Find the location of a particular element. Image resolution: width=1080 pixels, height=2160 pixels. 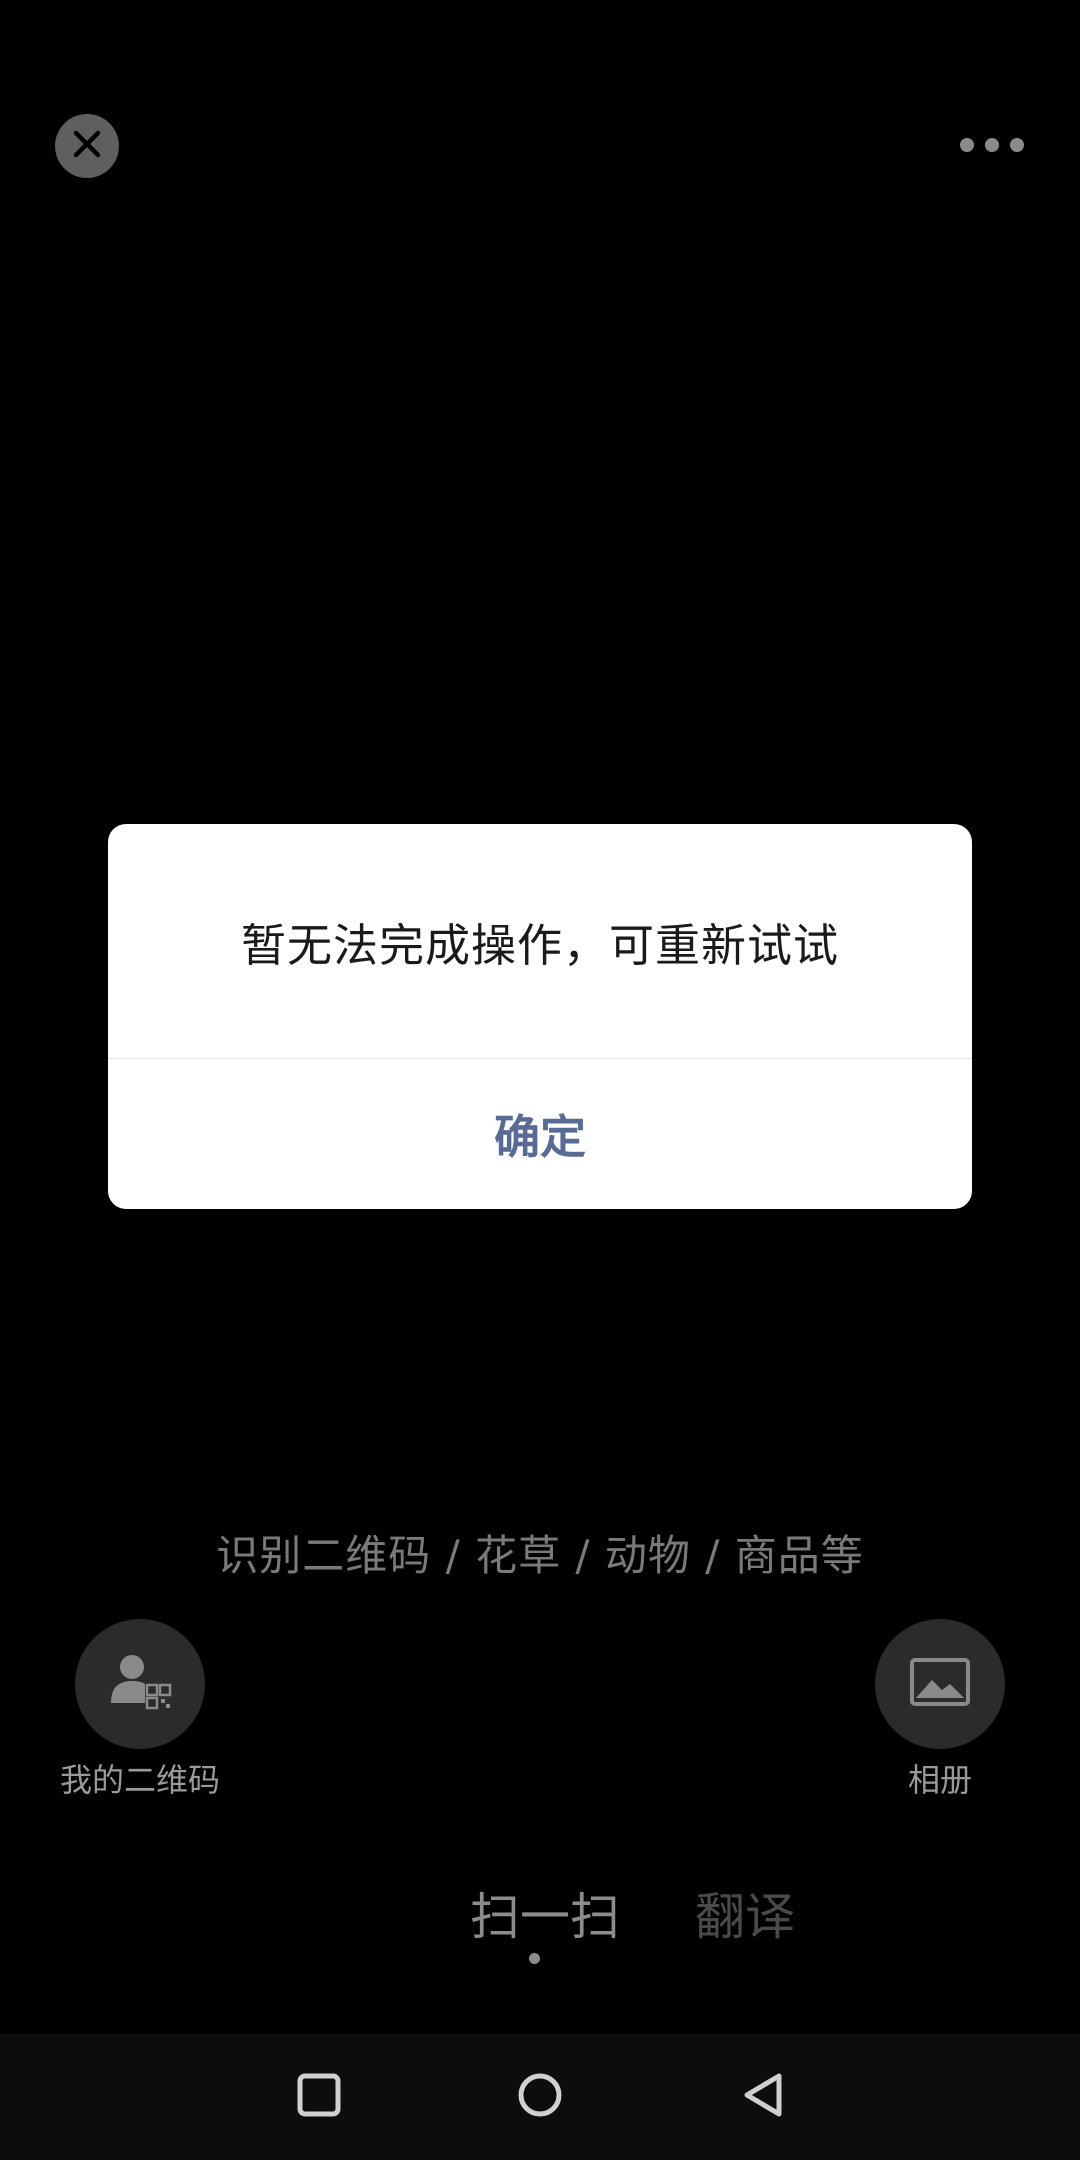

square-icon is located at coordinates (319, 2097).